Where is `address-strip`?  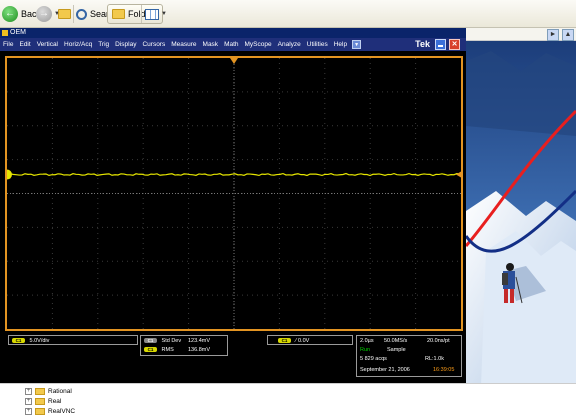
address-strip is located at coordinates (521, 34).